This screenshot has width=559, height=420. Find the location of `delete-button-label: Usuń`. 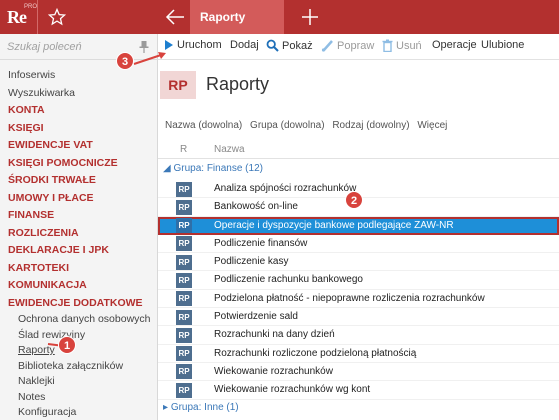

delete-button-label: Usuń is located at coordinates (409, 46).